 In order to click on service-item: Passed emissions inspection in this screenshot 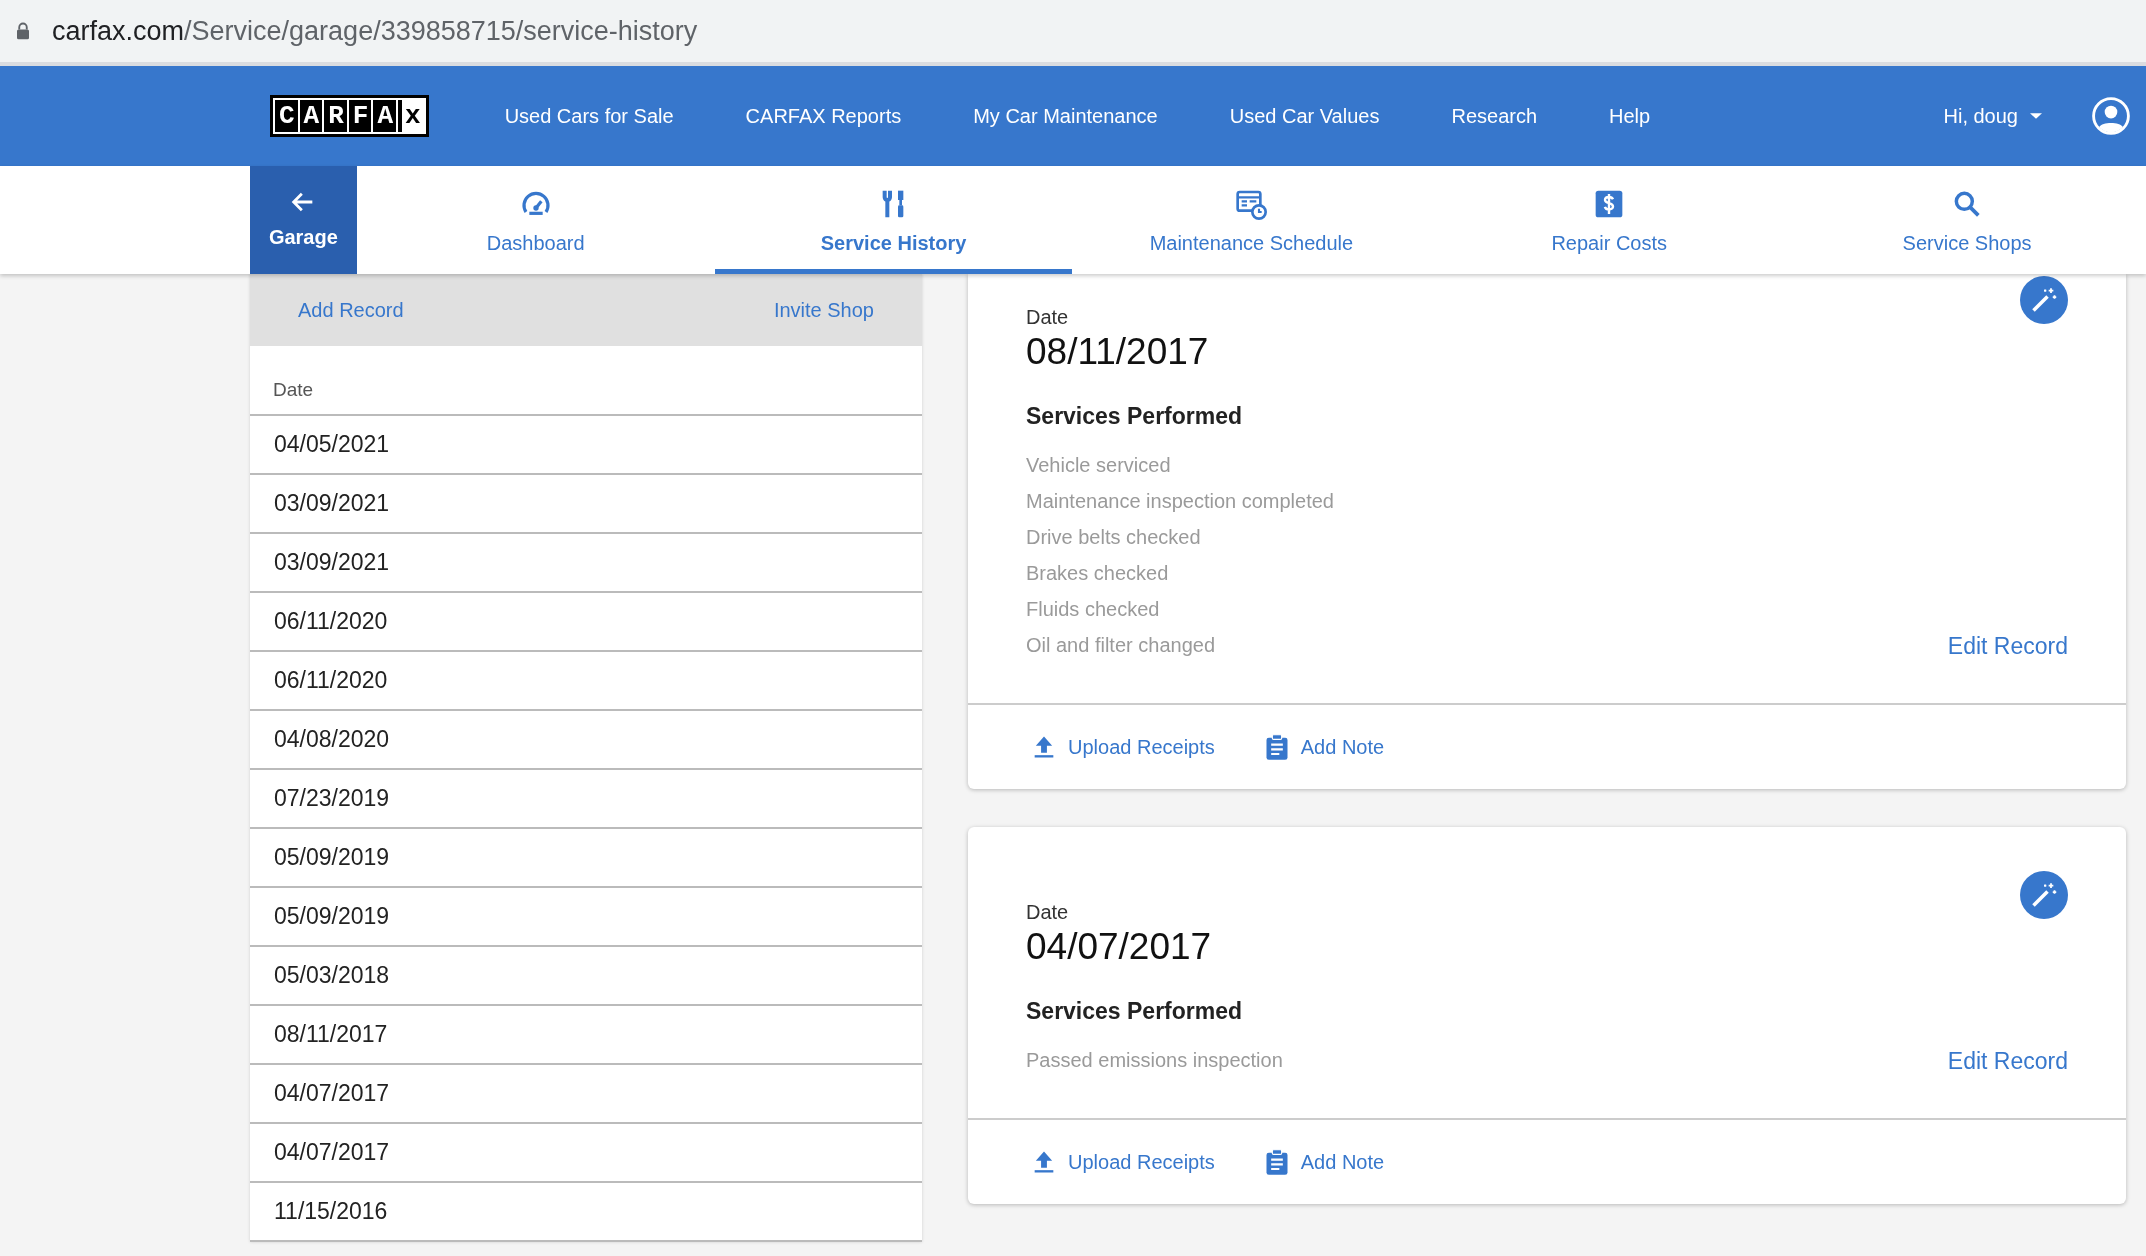, I will do `click(1154, 1061)`.